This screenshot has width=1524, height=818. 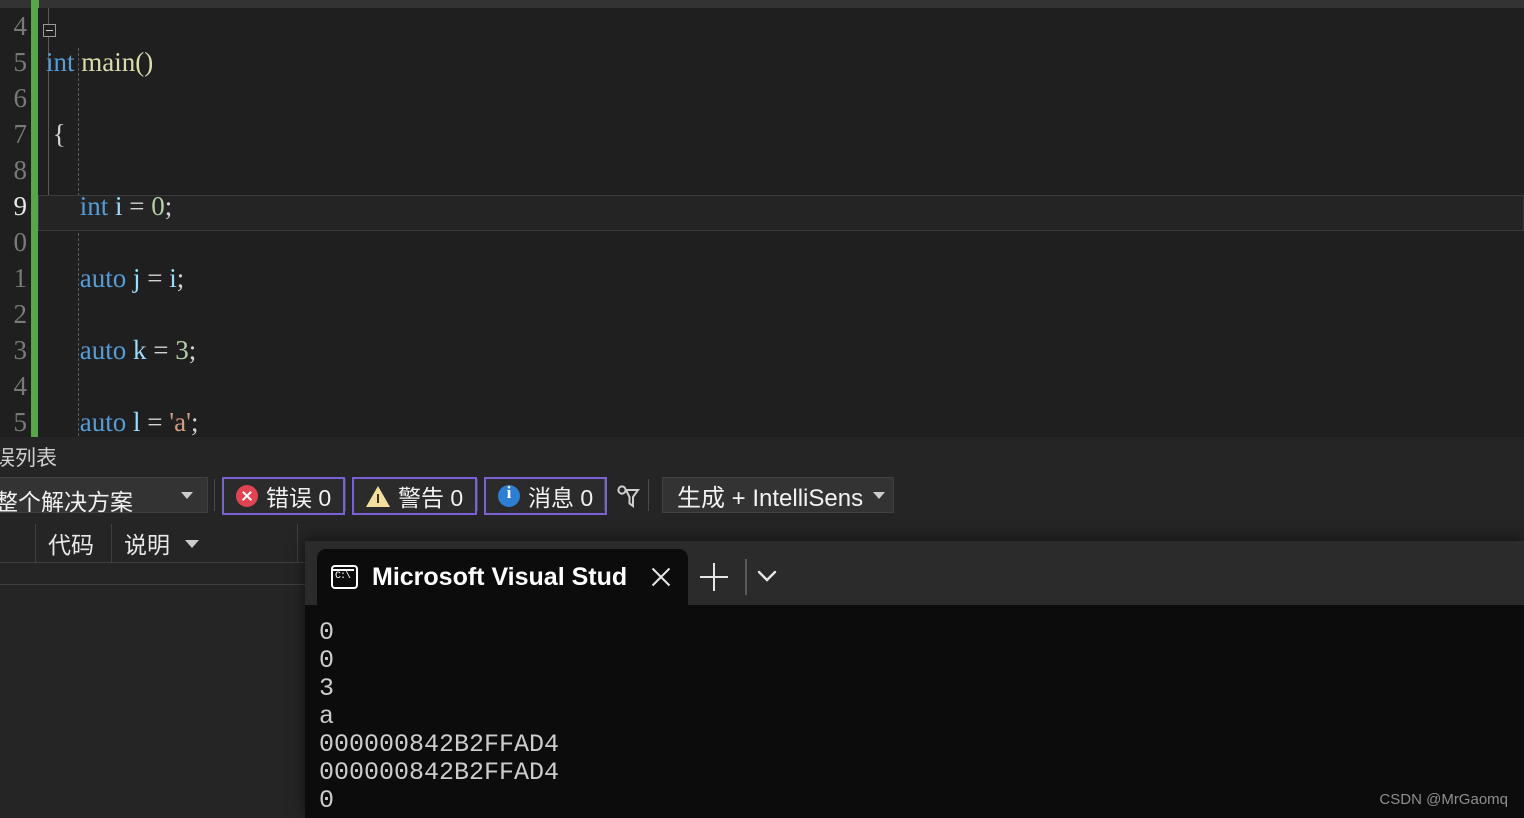 What do you see at coordinates (56, 134) in the screenshot?
I see `token-brace-open: {` at bounding box center [56, 134].